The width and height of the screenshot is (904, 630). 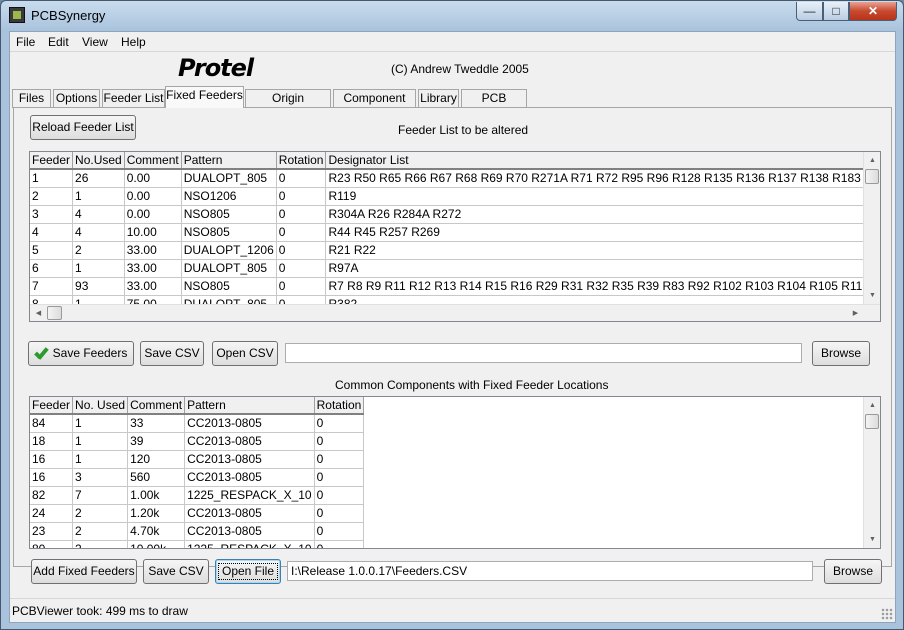 I want to click on table-cell: R382, so click(x=594, y=299).